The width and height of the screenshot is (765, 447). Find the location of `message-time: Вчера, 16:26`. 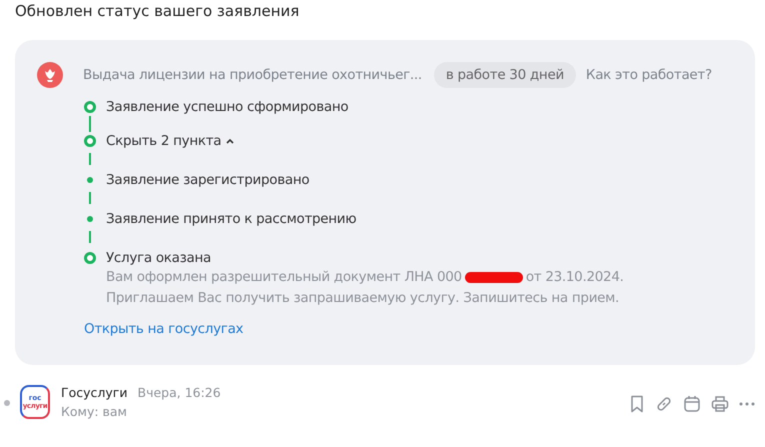

message-time: Вчера, 16:26 is located at coordinates (179, 392).